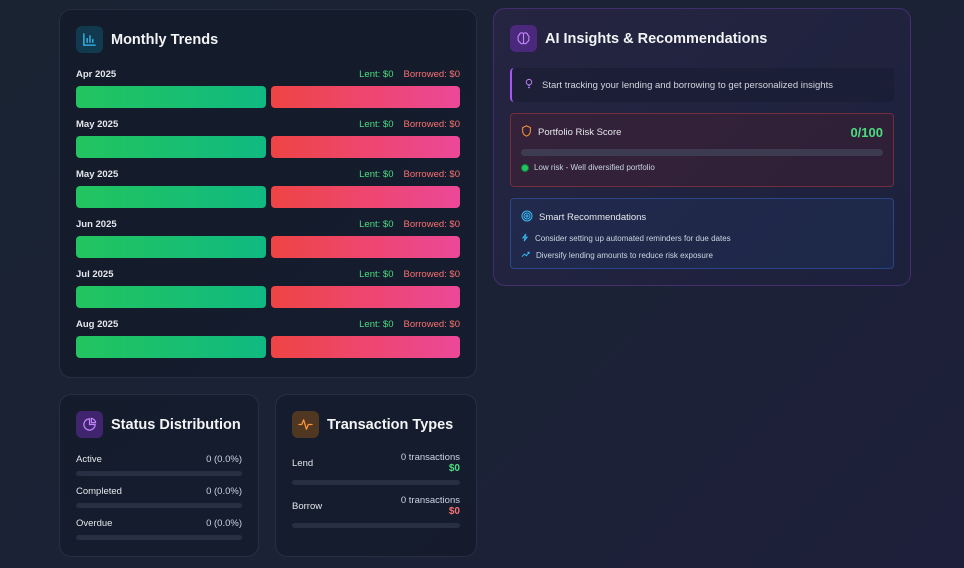 The height and width of the screenshot is (568, 964). What do you see at coordinates (866, 132) in the screenshot?
I see `risk-score: 0/100` at bounding box center [866, 132].